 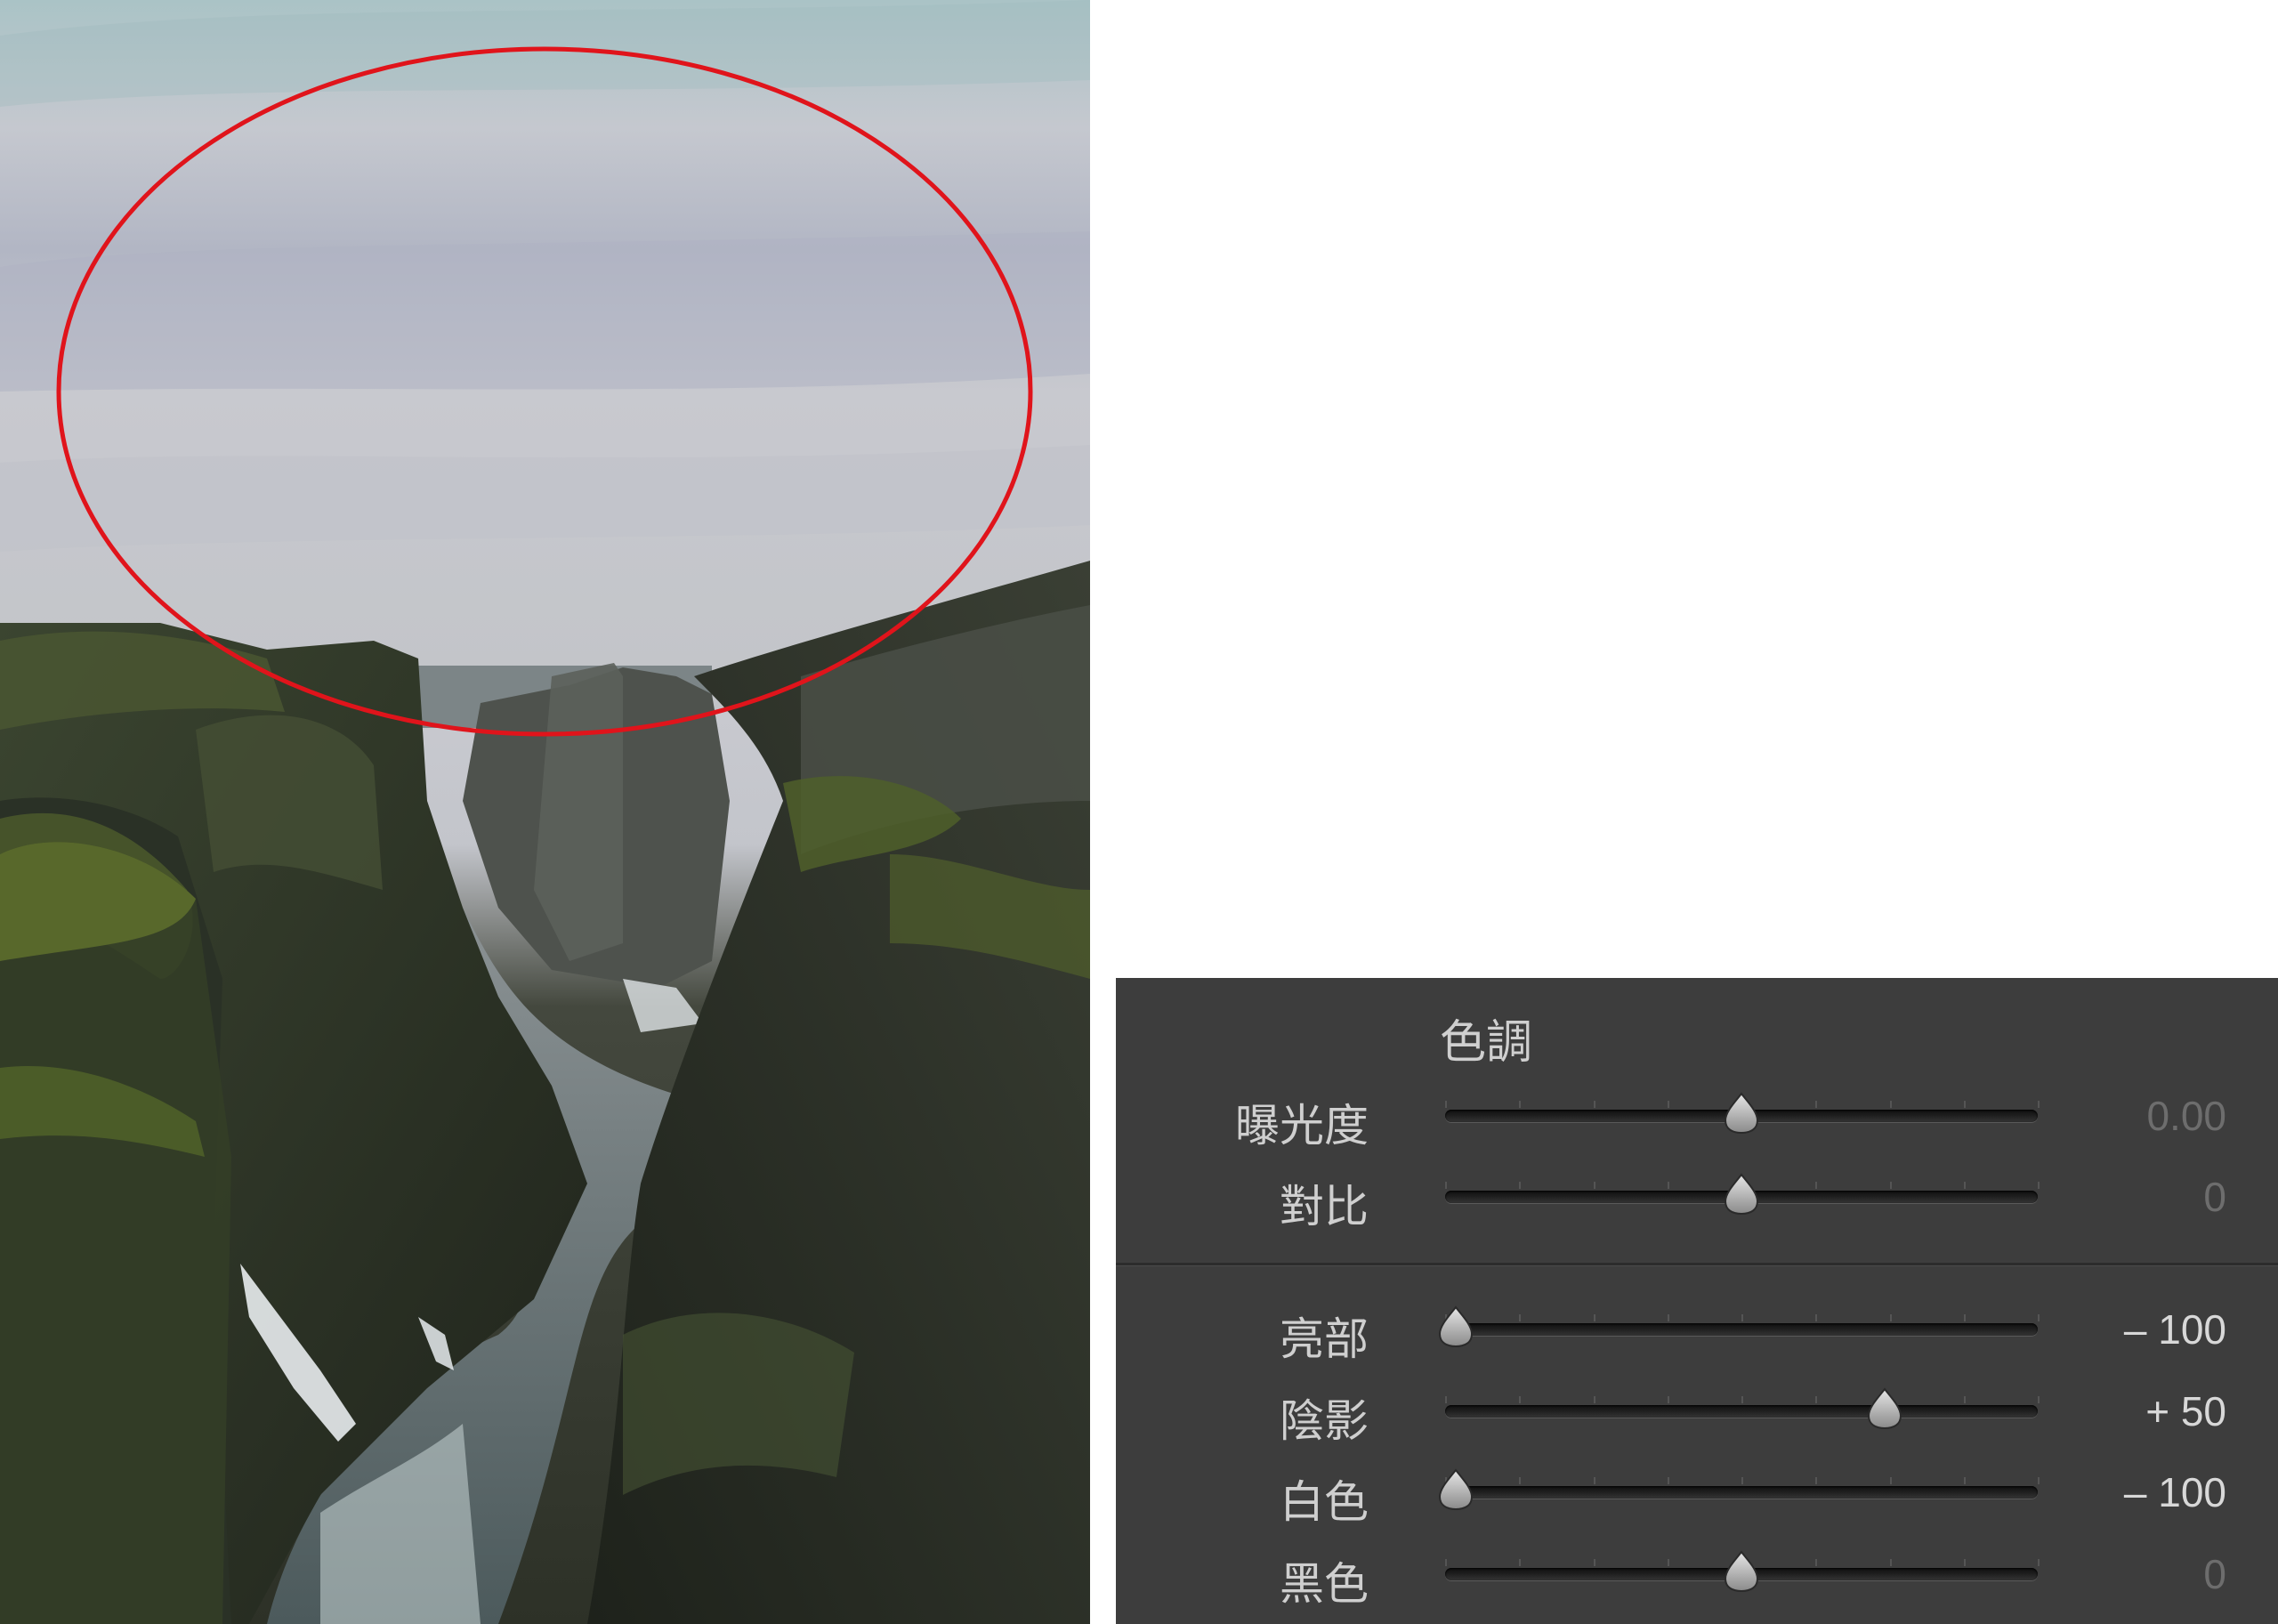 What do you see at coordinates (1697, 1118) in the screenshot?
I see `slider-row-exposure: 曝光度 0.00` at bounding box center [1697, 1118].